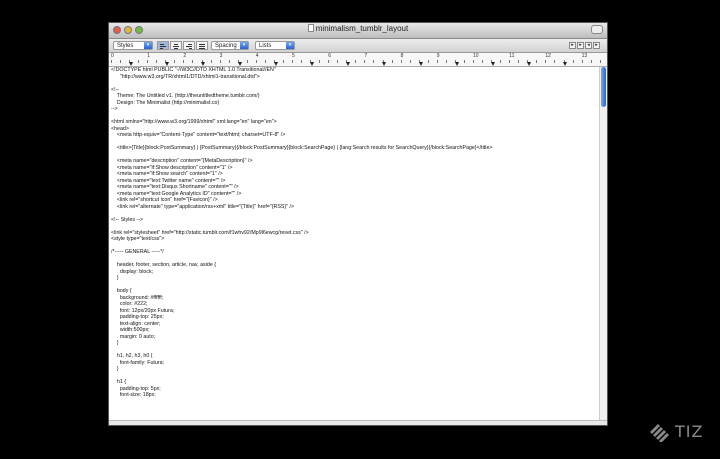 The height and width of the screenshot is (459, 720). Describe the element at coordinates (133, 45) in the screenshot. I see `styles-select: Styles ▾` at that location.